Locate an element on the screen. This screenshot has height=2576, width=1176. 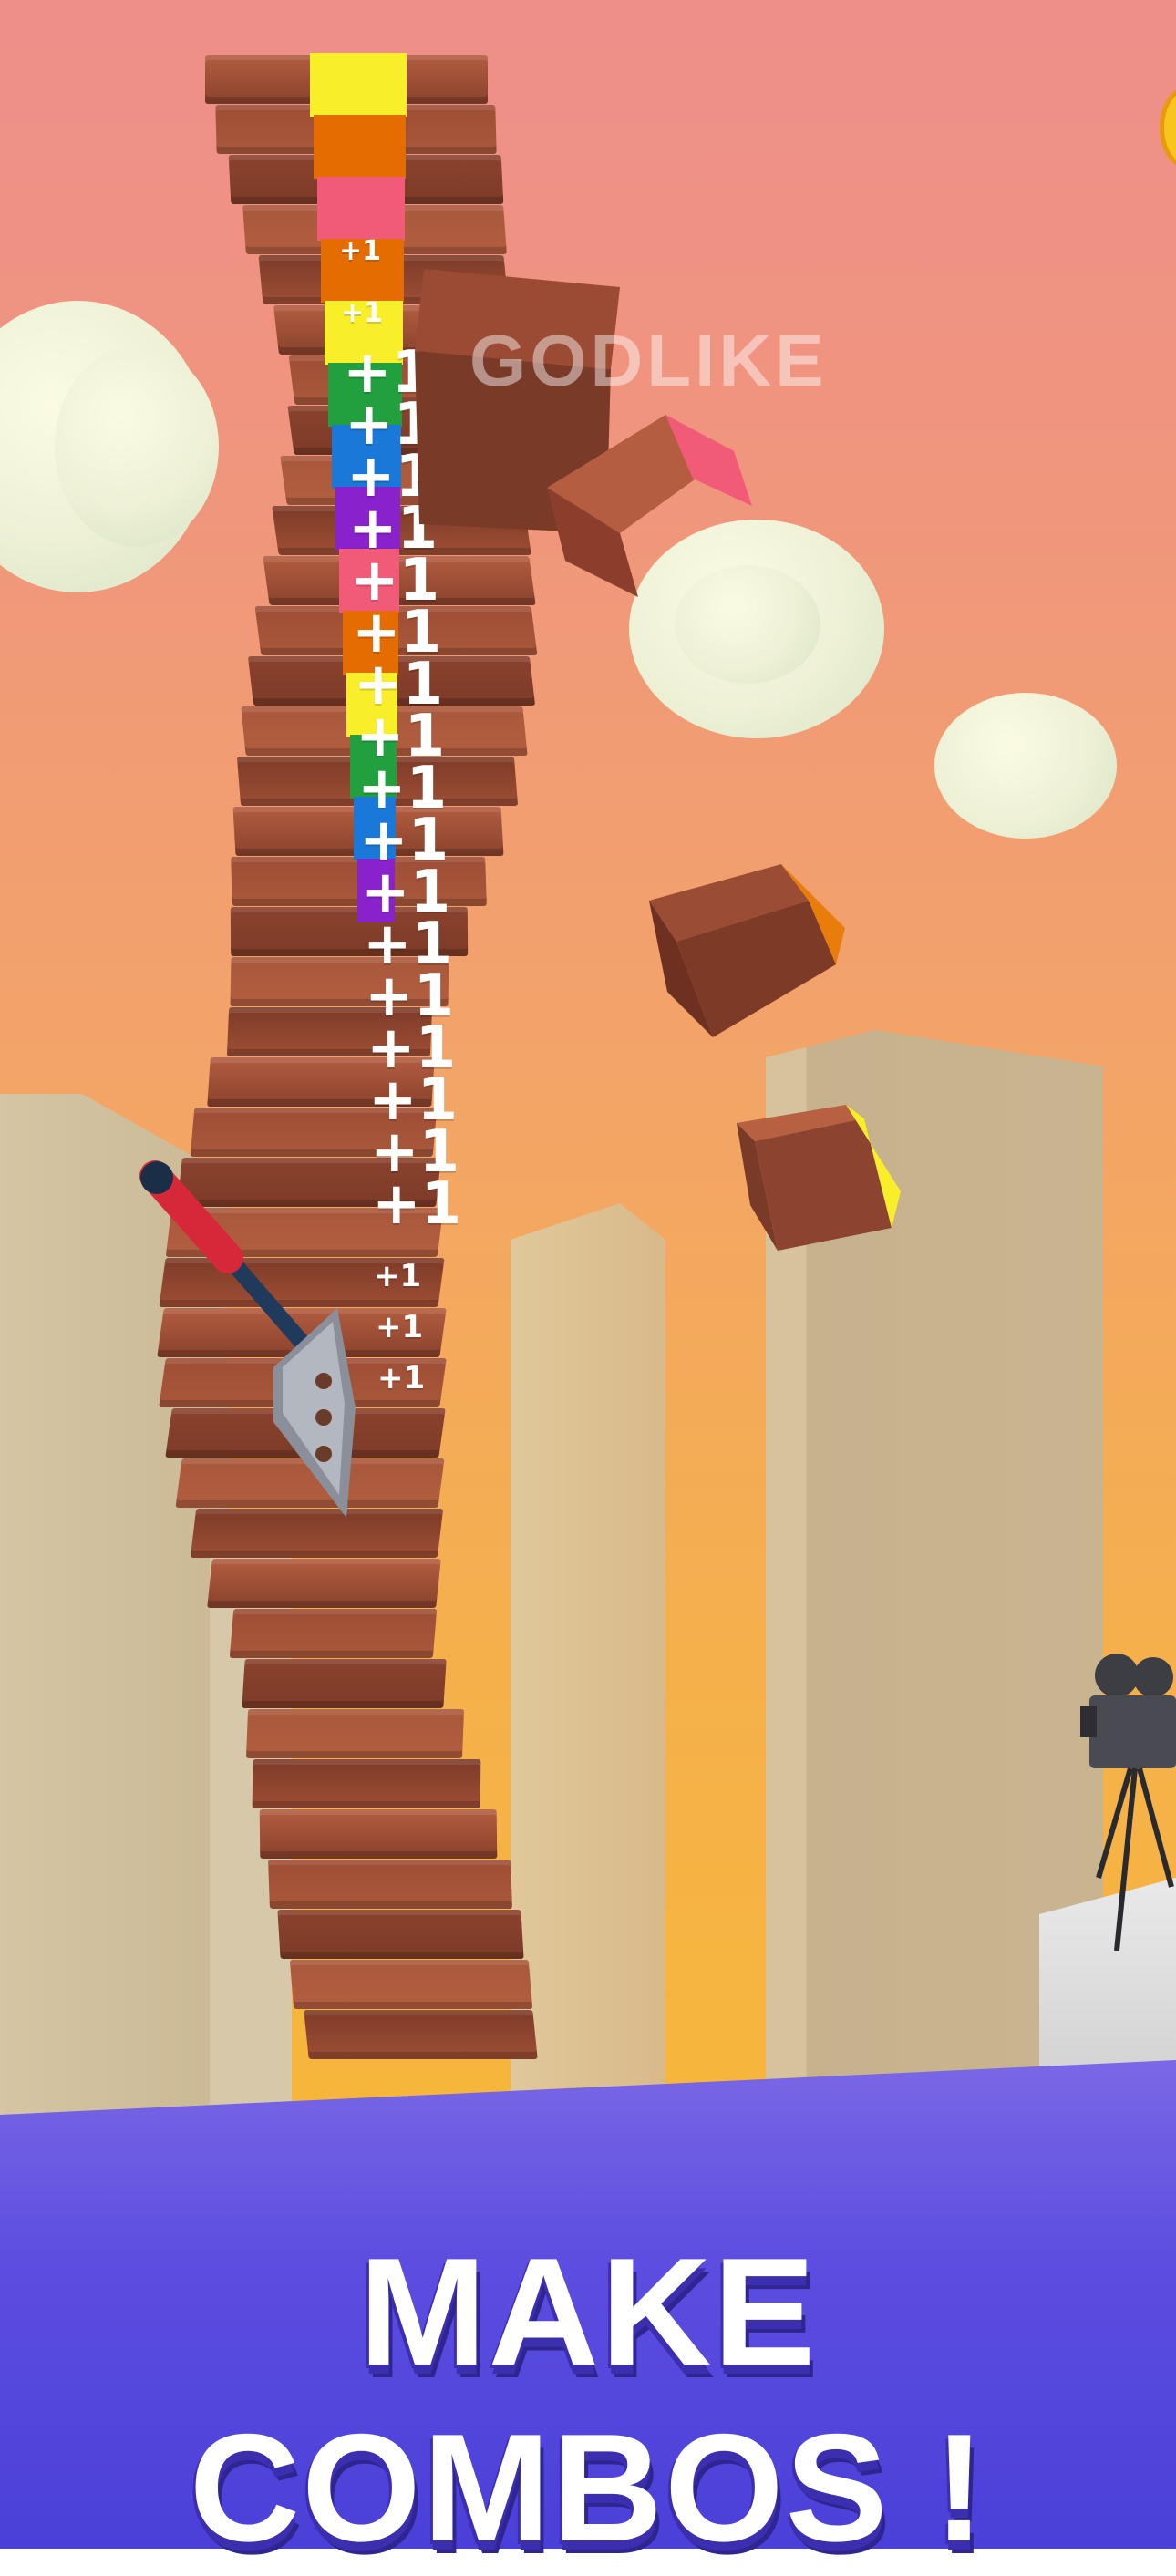
building-mid is located at coordinates (588, 1659).